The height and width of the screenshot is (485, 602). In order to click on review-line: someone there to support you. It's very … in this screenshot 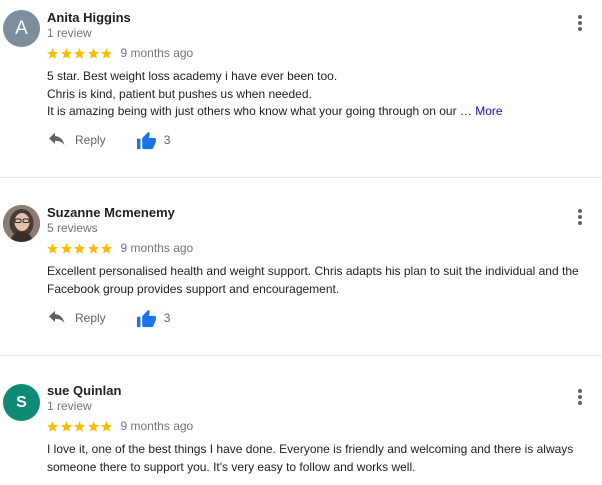, I will do `click(231, 466)`.